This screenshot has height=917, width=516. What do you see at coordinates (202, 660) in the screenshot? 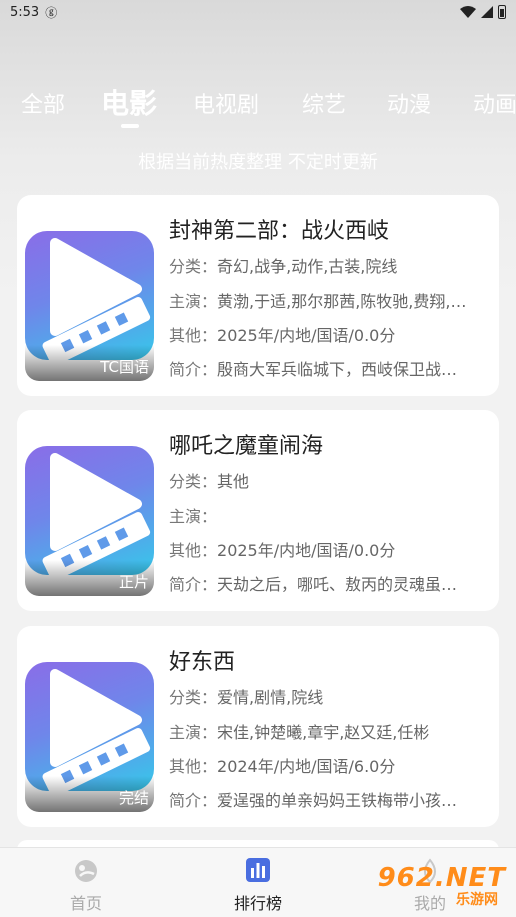
I see `movie-title: 好东西` at bounding box center [202, 660].